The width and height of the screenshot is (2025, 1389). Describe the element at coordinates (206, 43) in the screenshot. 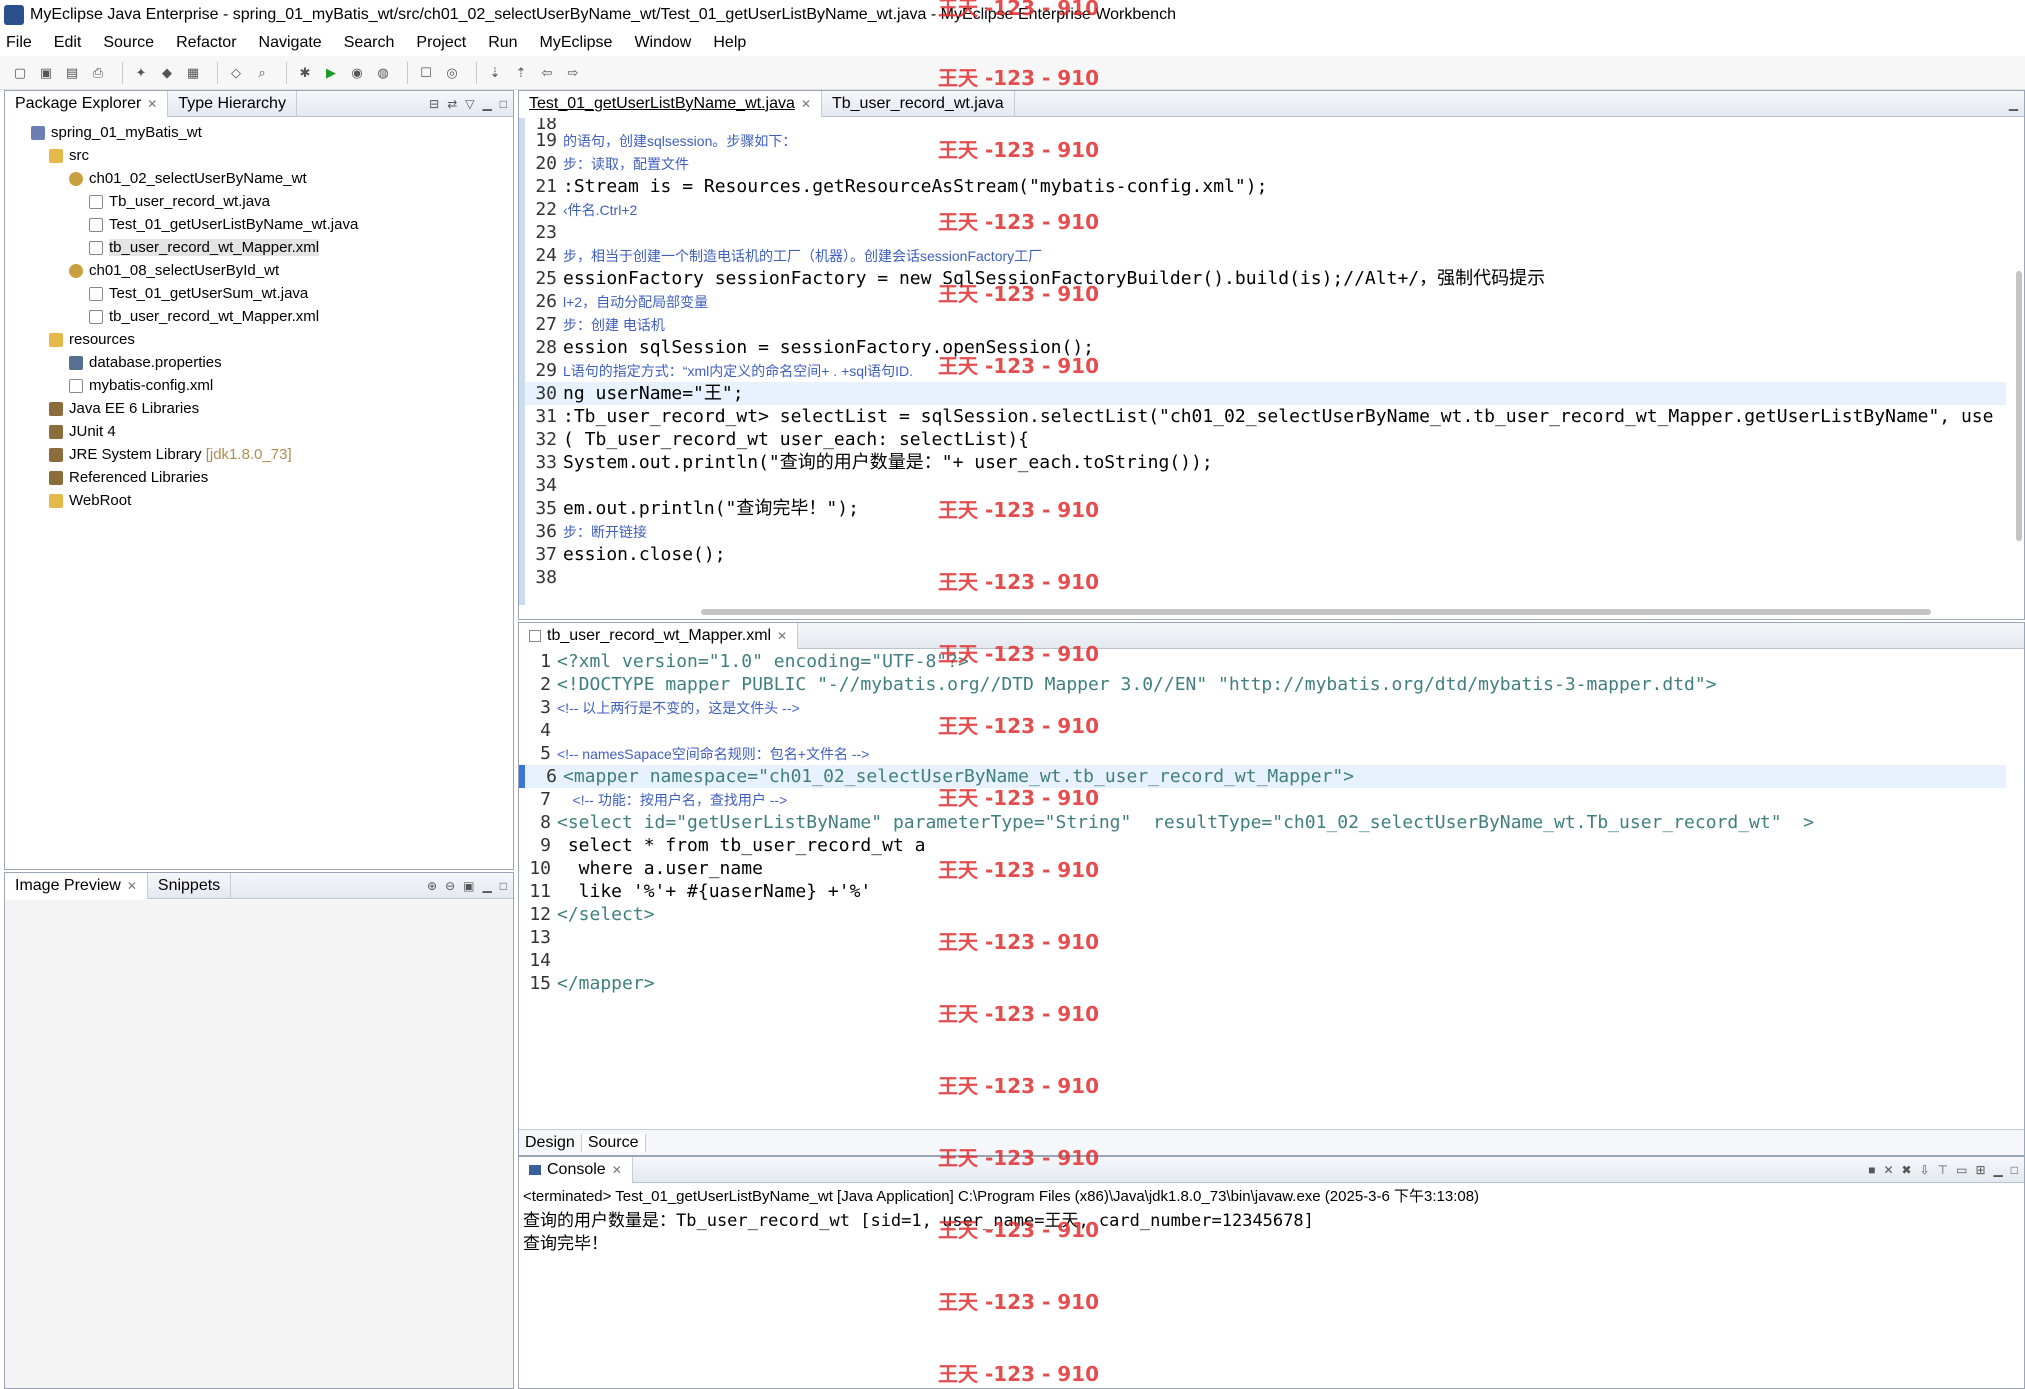

I see `menu-refactor: Refactor` at that location.